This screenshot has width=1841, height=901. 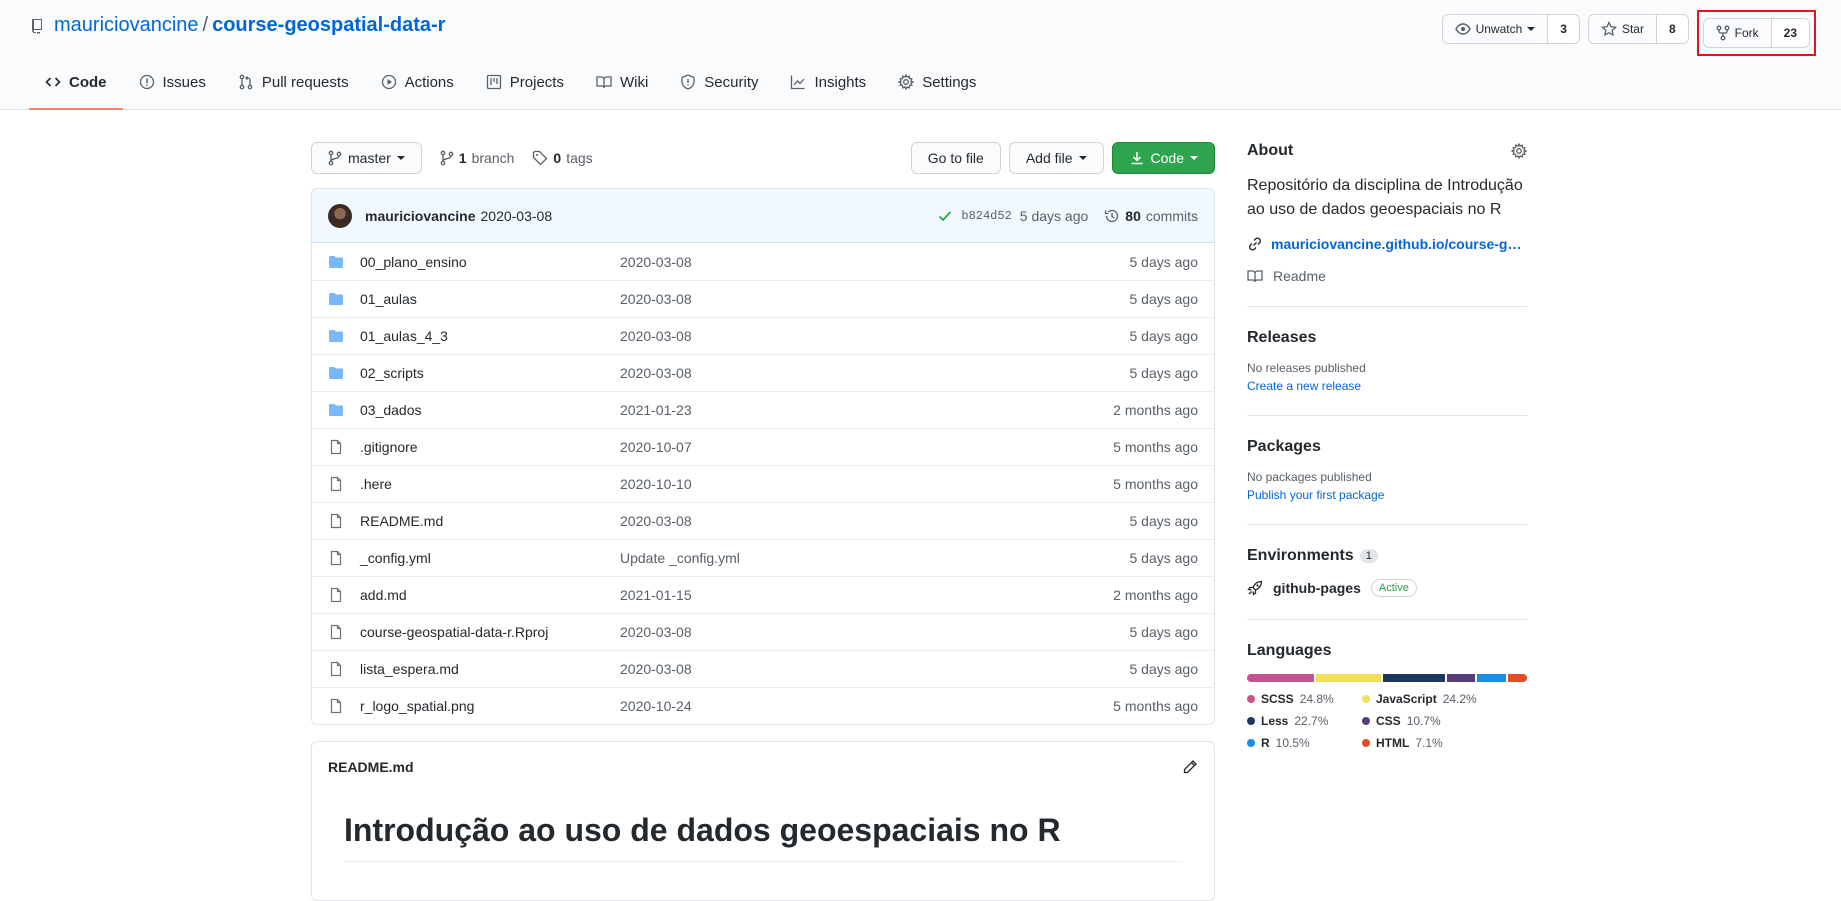 What do you see at coordinates (517, 216) in the screenshot?
I see `commit-message: 2020-03-08` at bounding box center [517, 216].